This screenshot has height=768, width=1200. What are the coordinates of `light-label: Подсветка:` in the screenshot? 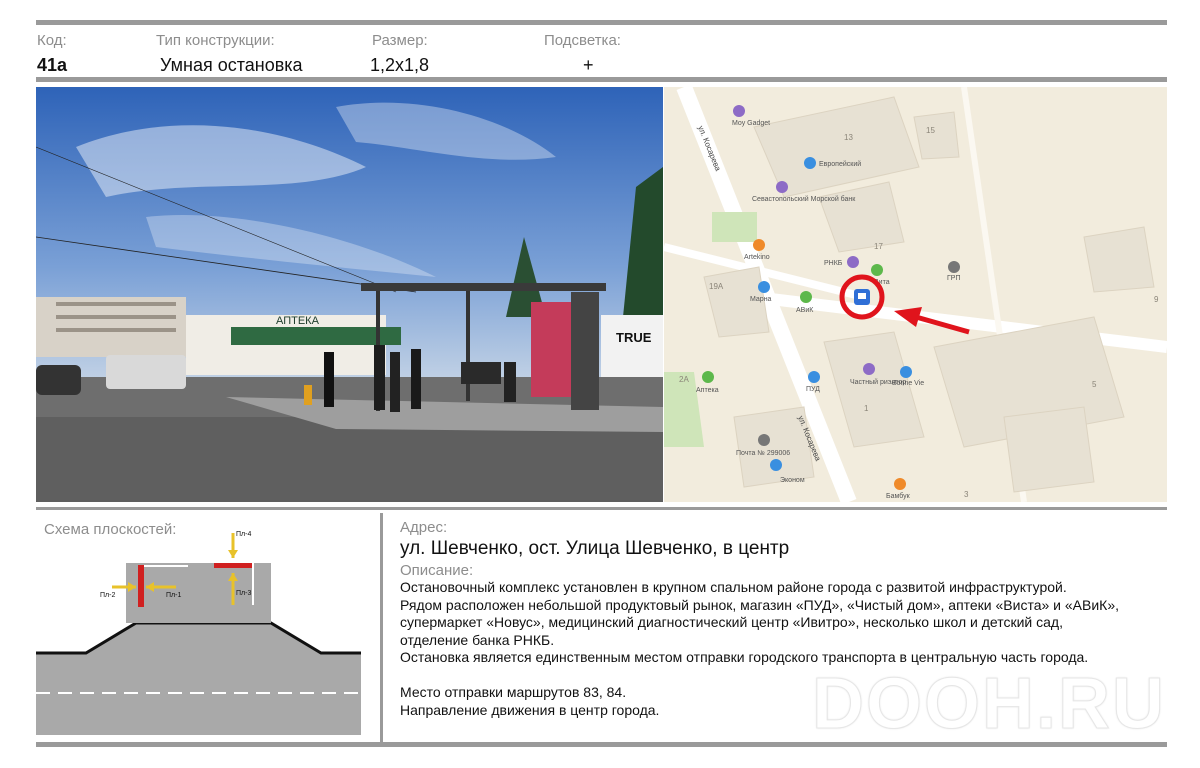 It's located at (582, 40).